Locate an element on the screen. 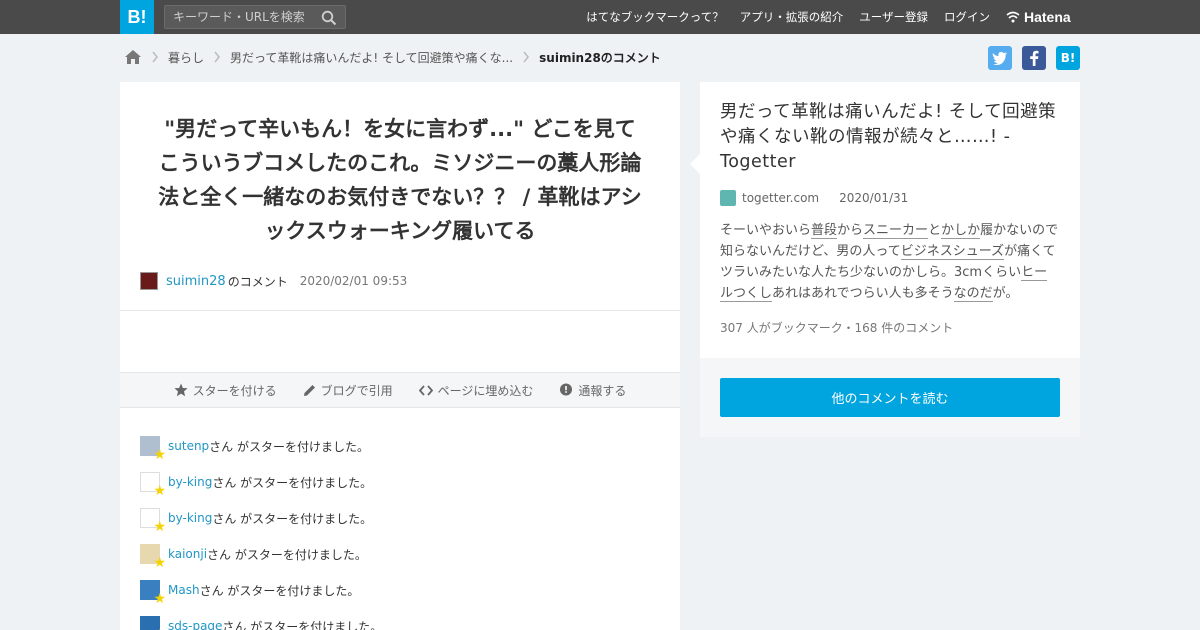 The width and height of the screenshot is (1200, 630). site-favicon-icon is located at coordinates (728, 198).